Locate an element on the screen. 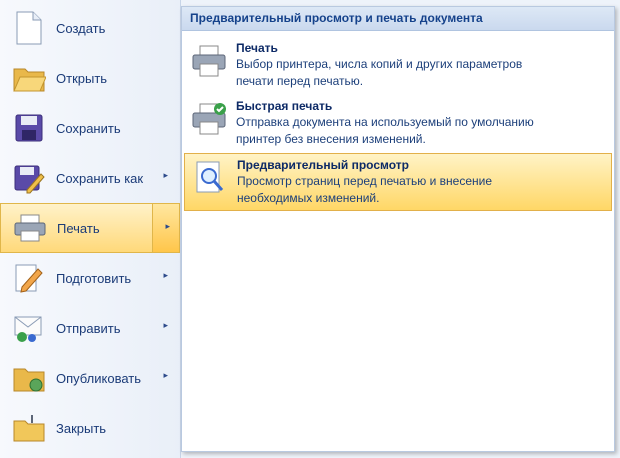 The image size is (620, 458). save-as-icon is located at coordinates (29, 178).